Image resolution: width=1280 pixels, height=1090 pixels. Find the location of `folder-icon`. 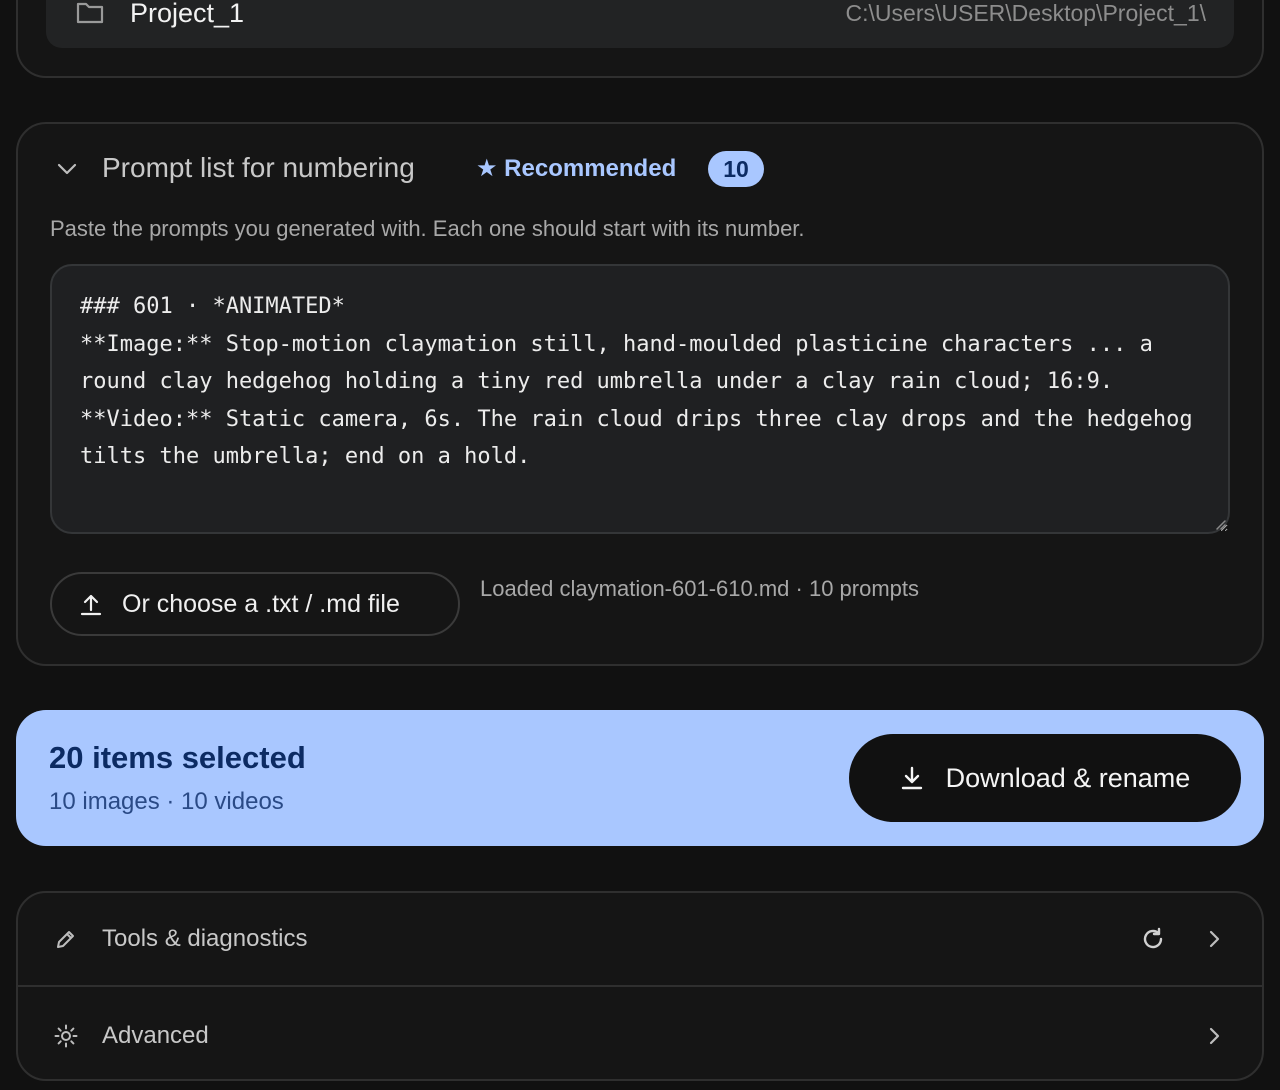

folder-icon is located at coordinates (90, 13).